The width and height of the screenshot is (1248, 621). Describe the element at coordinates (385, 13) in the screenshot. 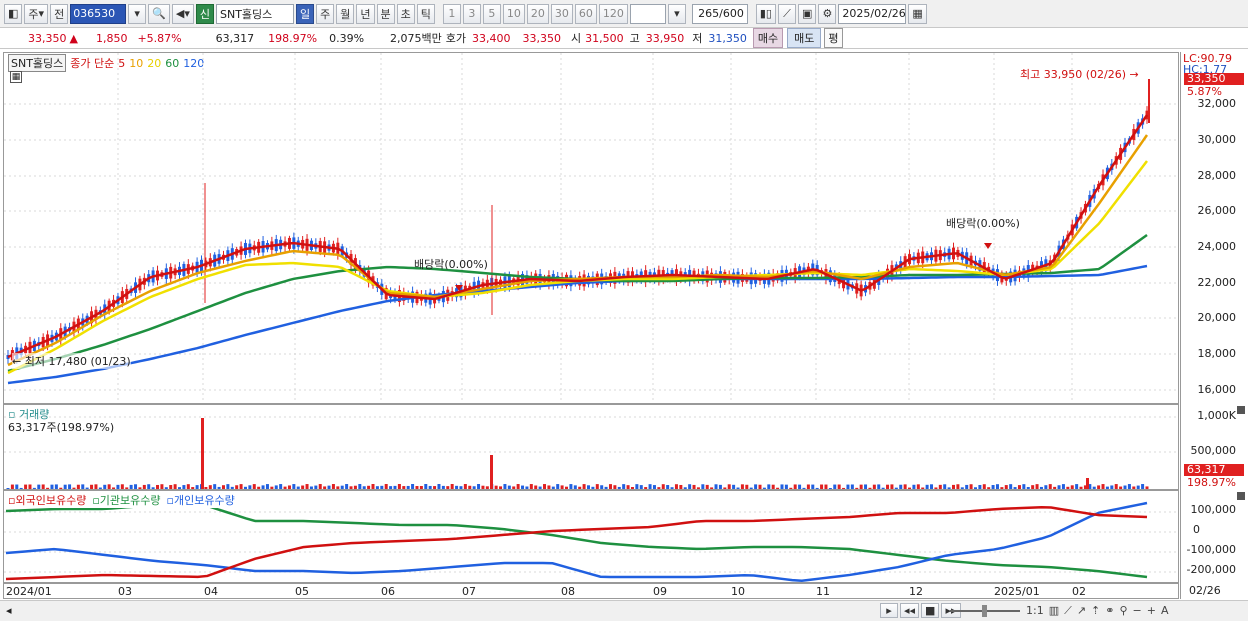

I see `period-minute: 분` at that location.